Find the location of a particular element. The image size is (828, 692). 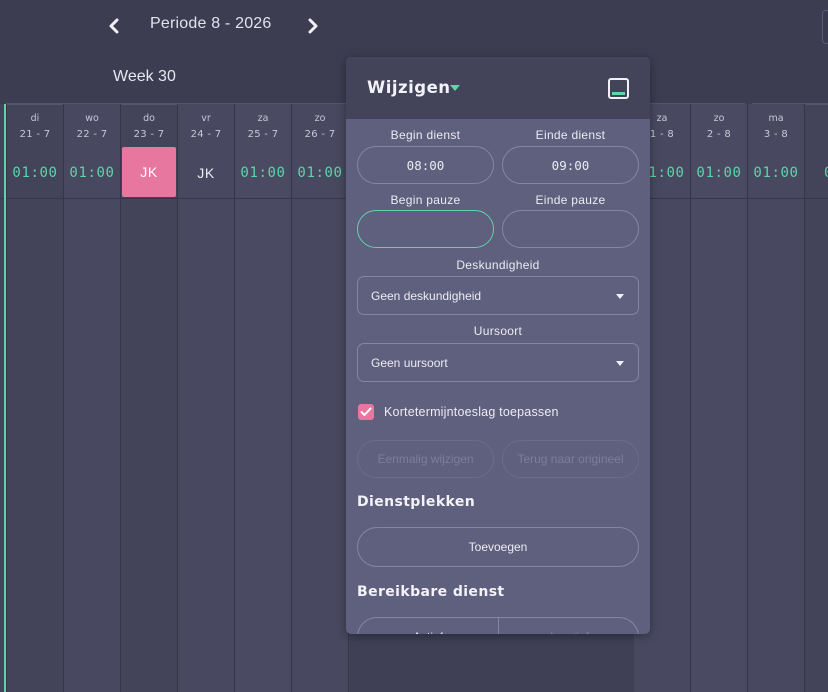

popup-title: Wijzigen is located at coordinates (409, 87).